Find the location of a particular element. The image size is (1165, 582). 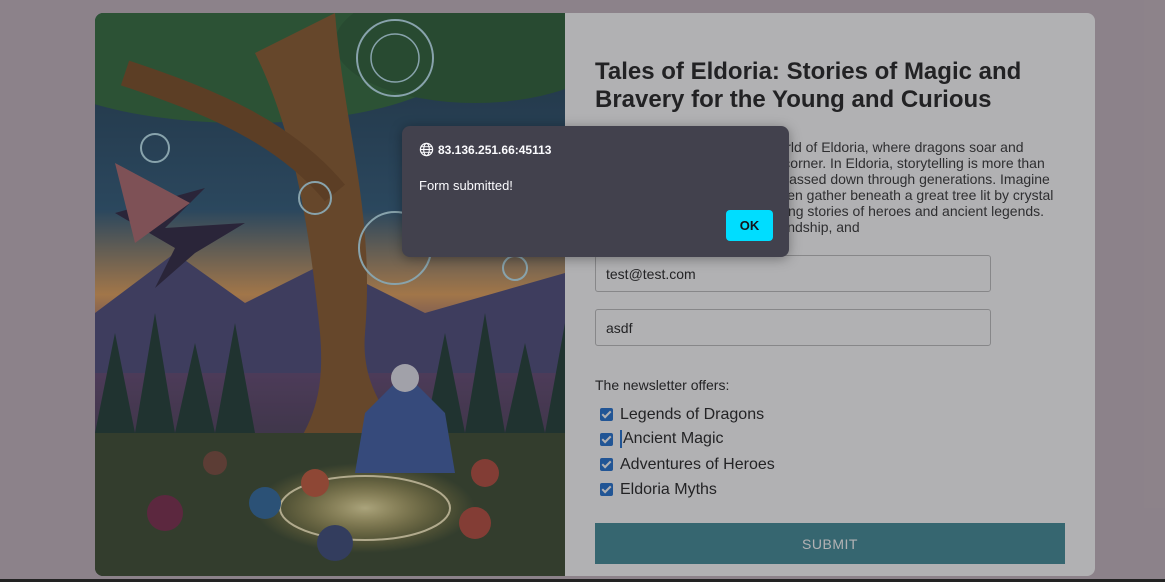

dialog-origin: 83.136.251.66:45113 is located at coordinates (495, 149).